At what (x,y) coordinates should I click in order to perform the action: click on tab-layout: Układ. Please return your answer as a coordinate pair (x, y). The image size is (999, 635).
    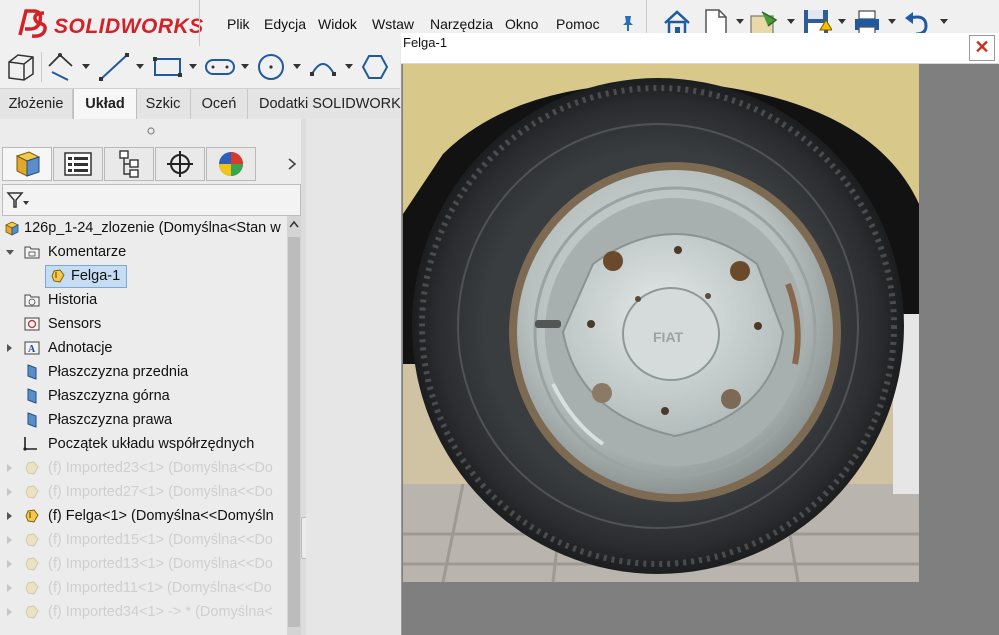
    Looking at the image, I should click on (105, 104).